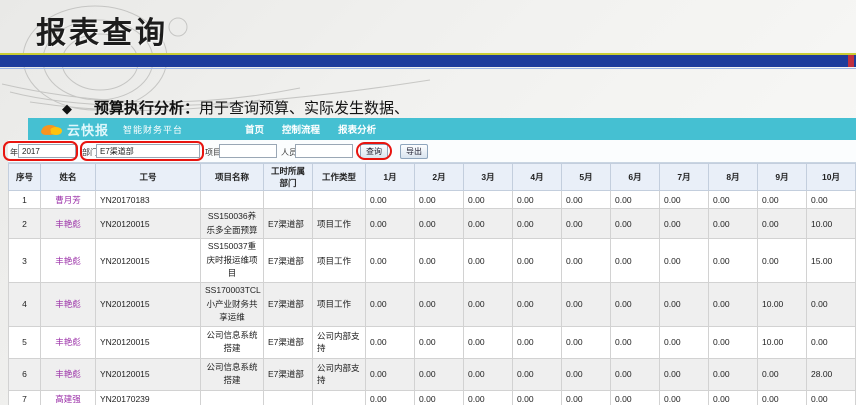 This screenshot has height=405, width=856. Describe the element at coordinates (148, 151) in the screenshot. I see `dept-input` at that location.